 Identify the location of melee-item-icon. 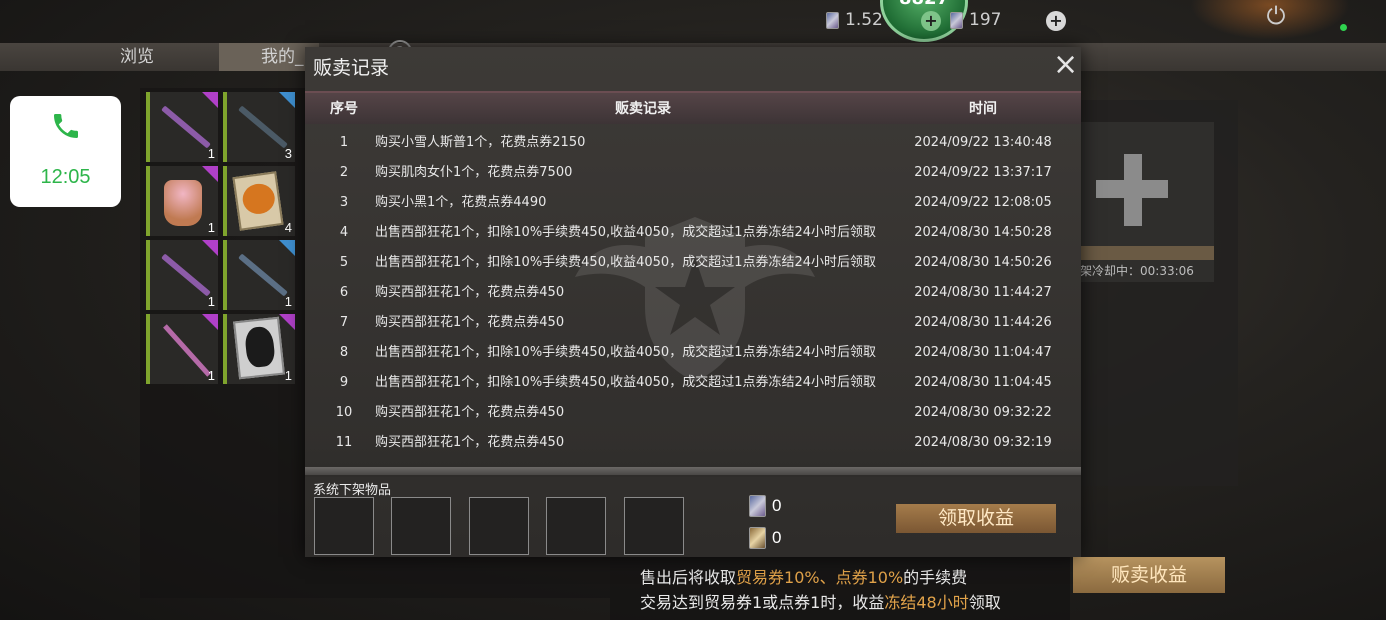
(187, 350).